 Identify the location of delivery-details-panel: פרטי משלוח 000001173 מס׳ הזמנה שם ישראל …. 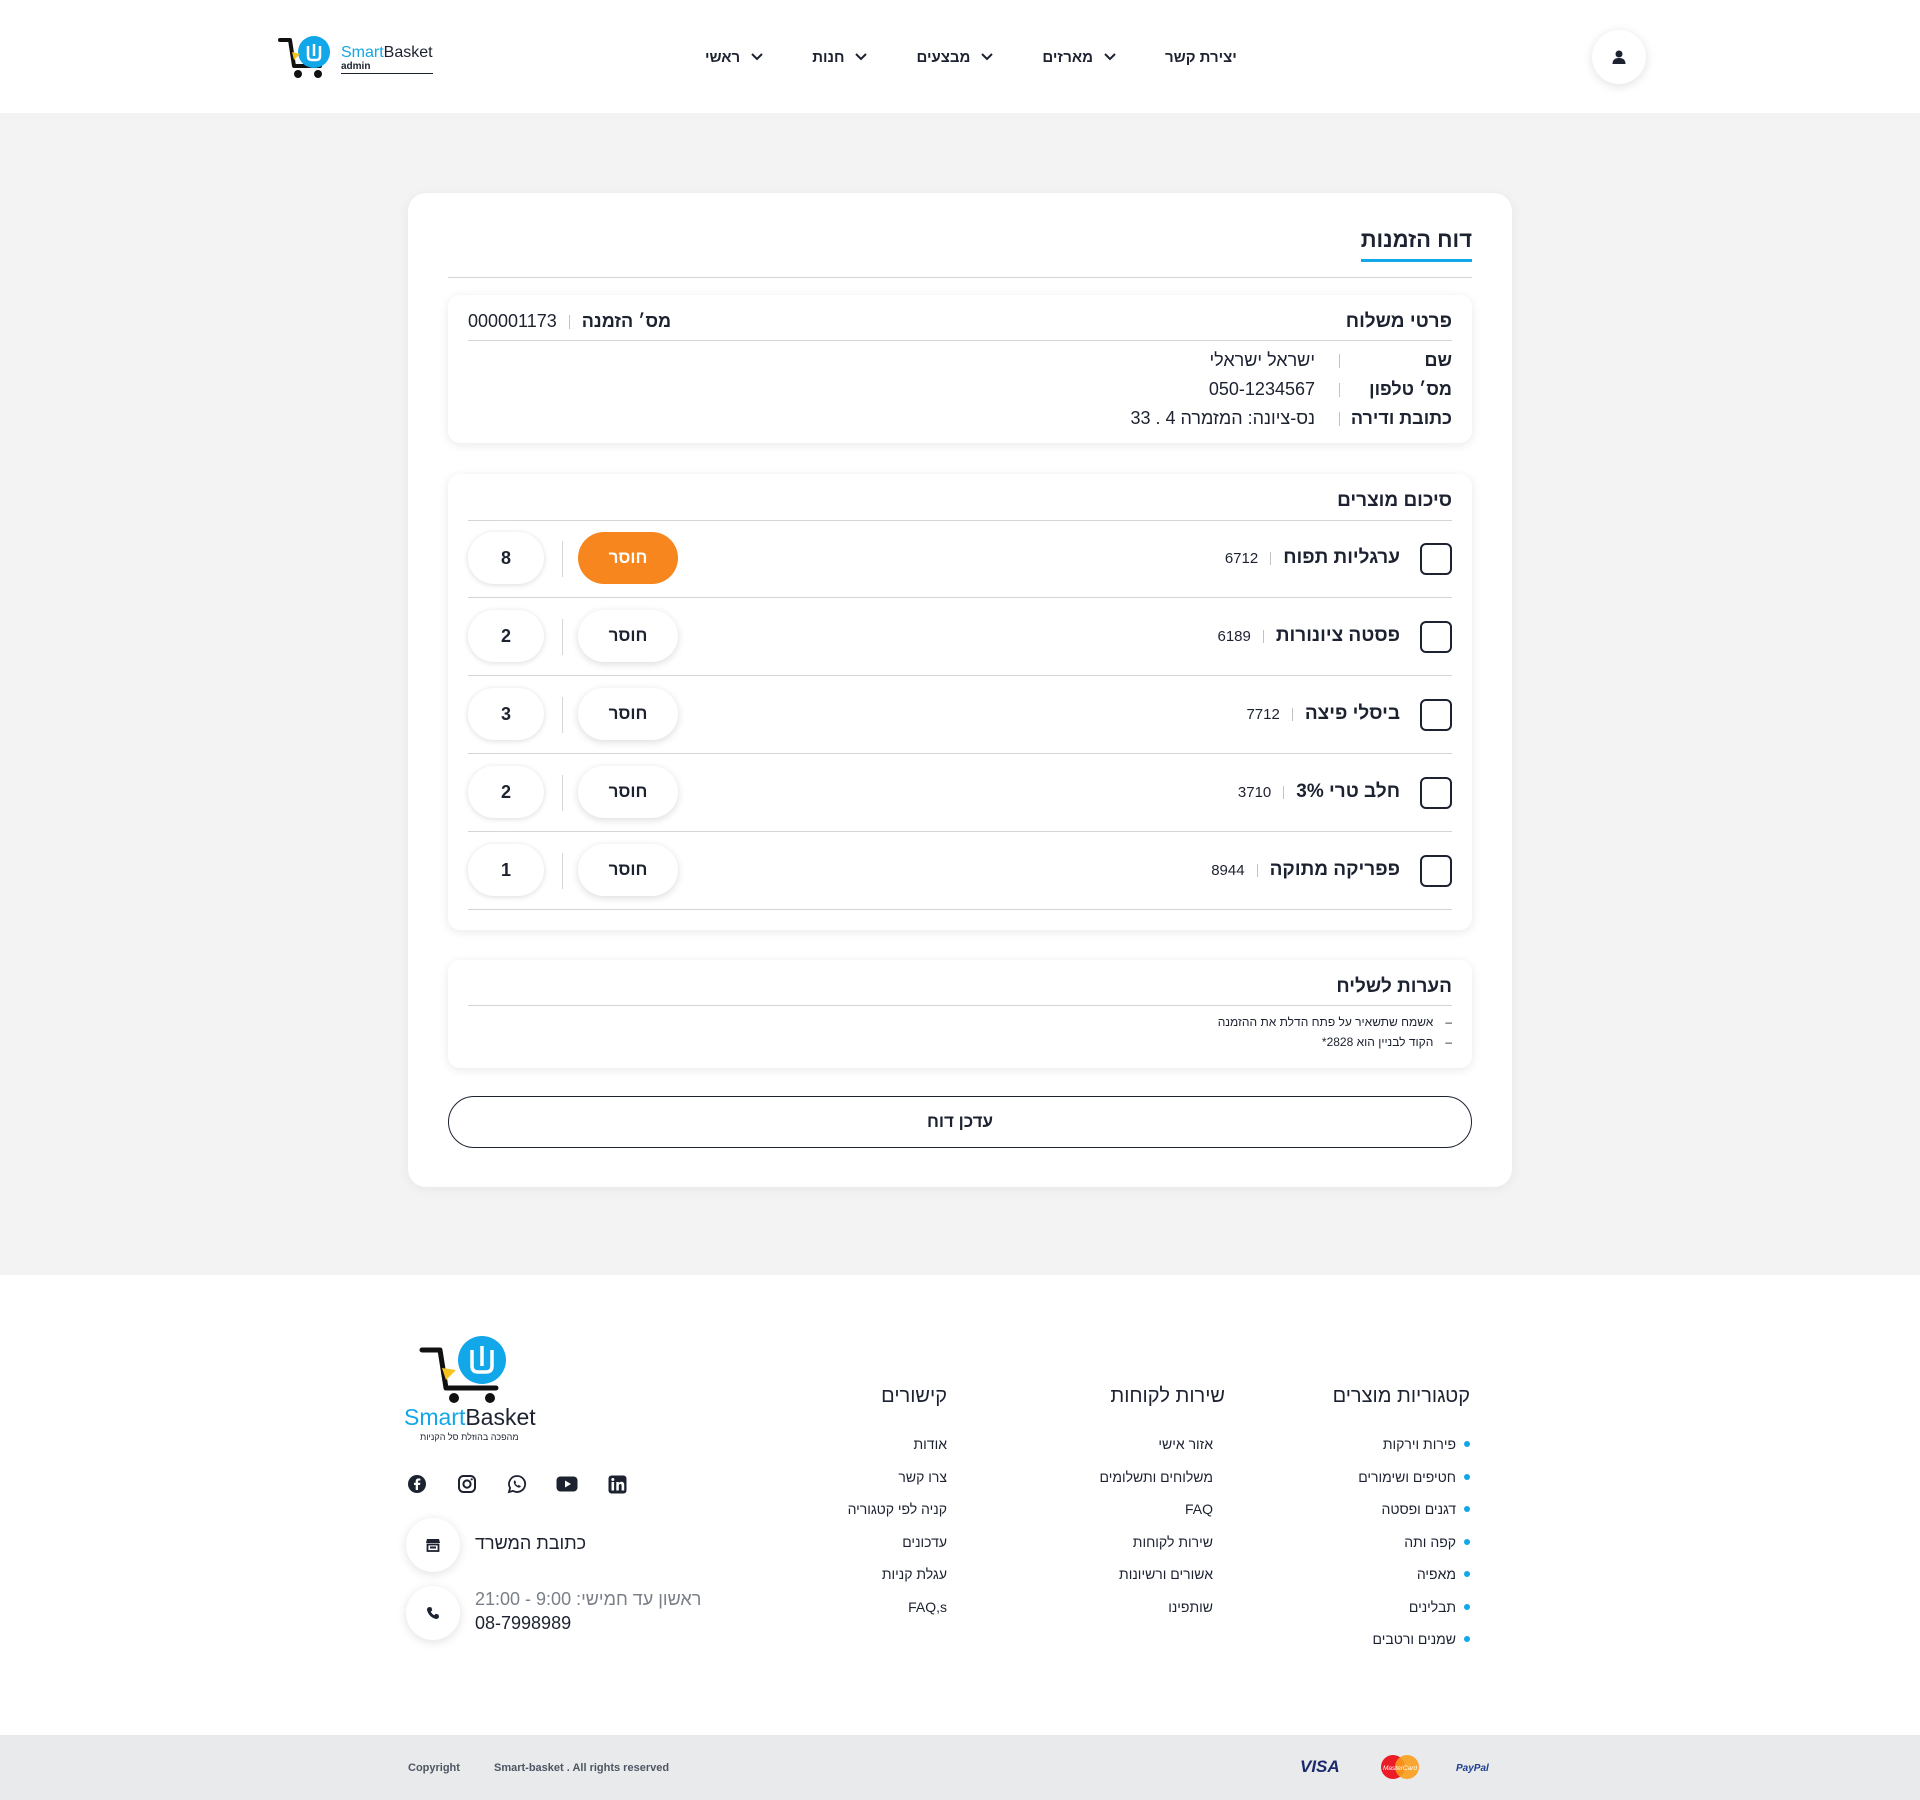
(960, 369).